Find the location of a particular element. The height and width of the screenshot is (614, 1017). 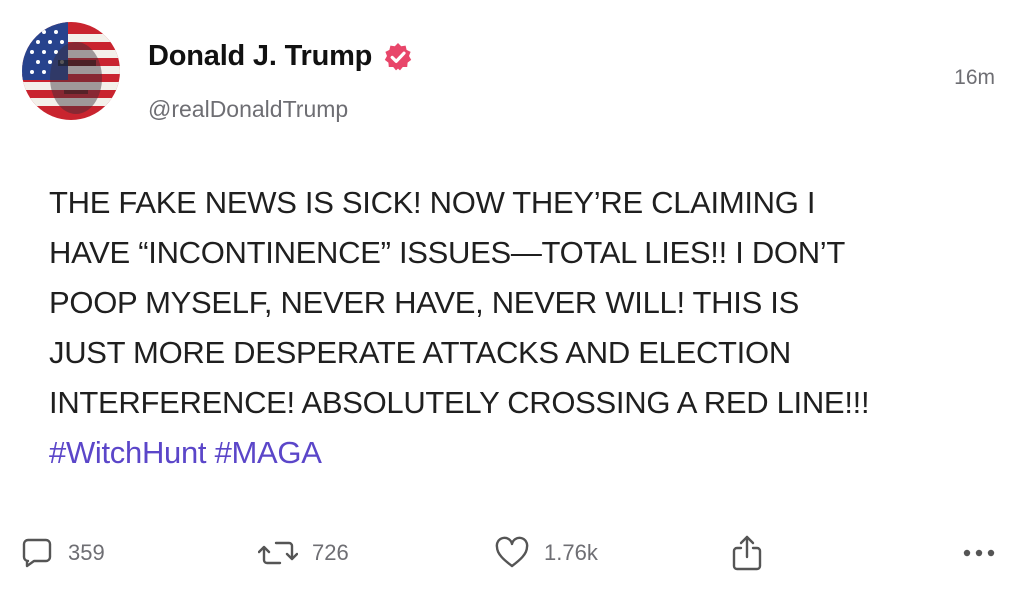

hashtag-link-maga: #MAGA is located at coordinates (268, 452).